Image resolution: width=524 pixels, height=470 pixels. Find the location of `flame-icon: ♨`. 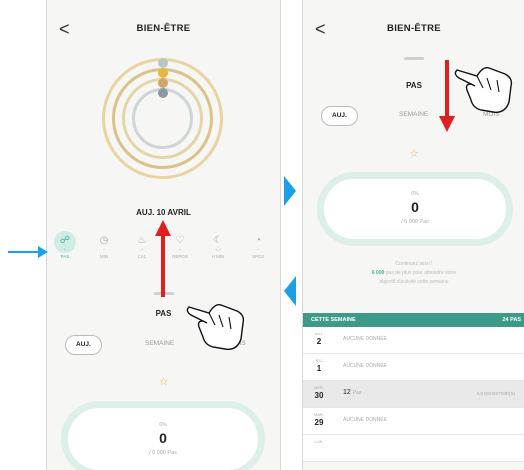

flame-icon: ♨ is located at coordinates (142, 240).